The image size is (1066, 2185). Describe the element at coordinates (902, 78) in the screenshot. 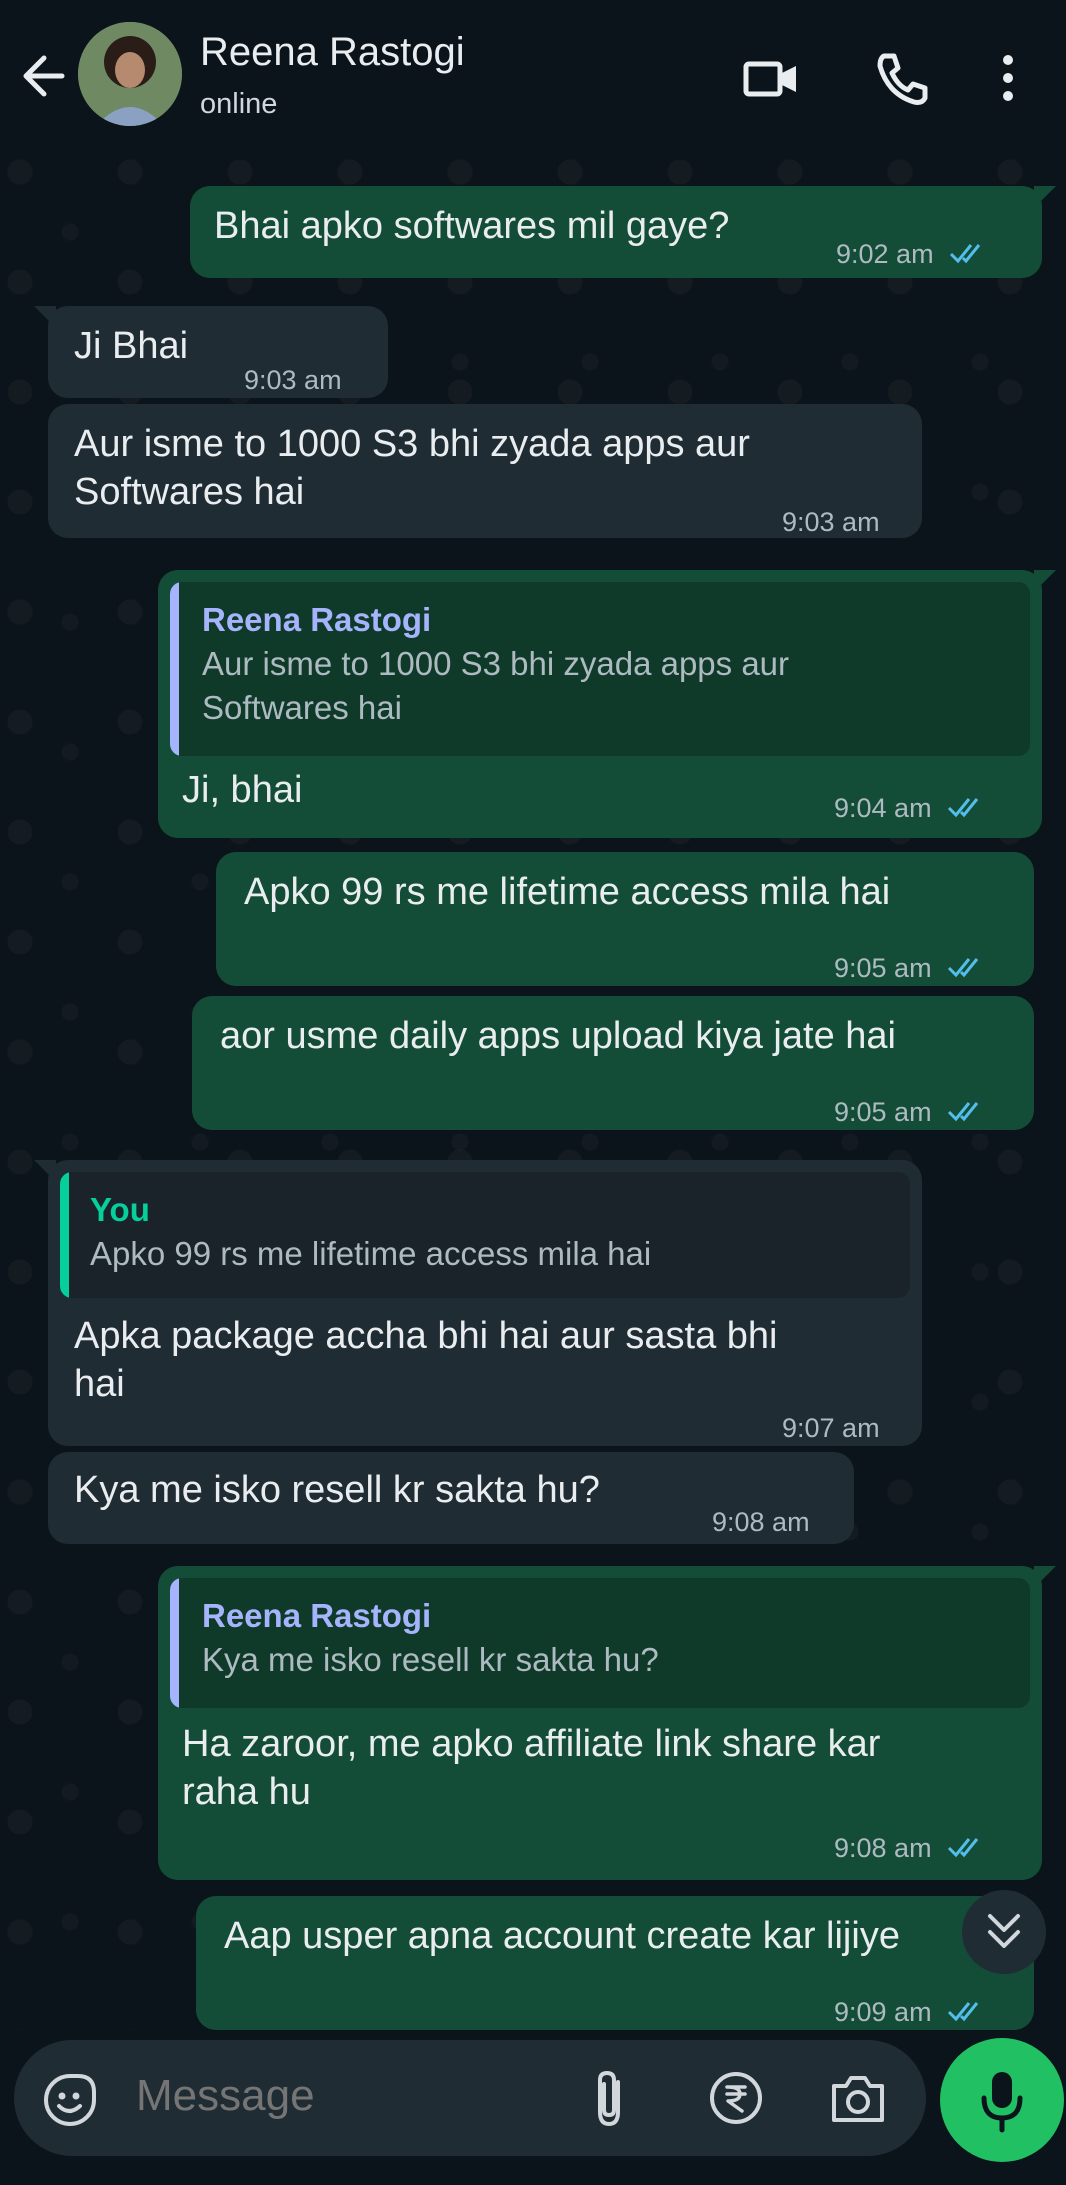

I see `phone-icon` at that location.